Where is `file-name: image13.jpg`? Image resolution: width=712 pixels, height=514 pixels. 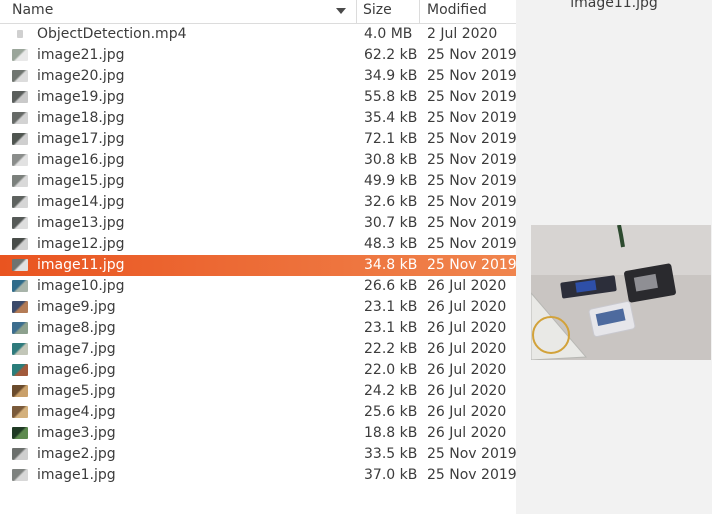
file-name: image13.jpg is located at coordinates (81, 223).